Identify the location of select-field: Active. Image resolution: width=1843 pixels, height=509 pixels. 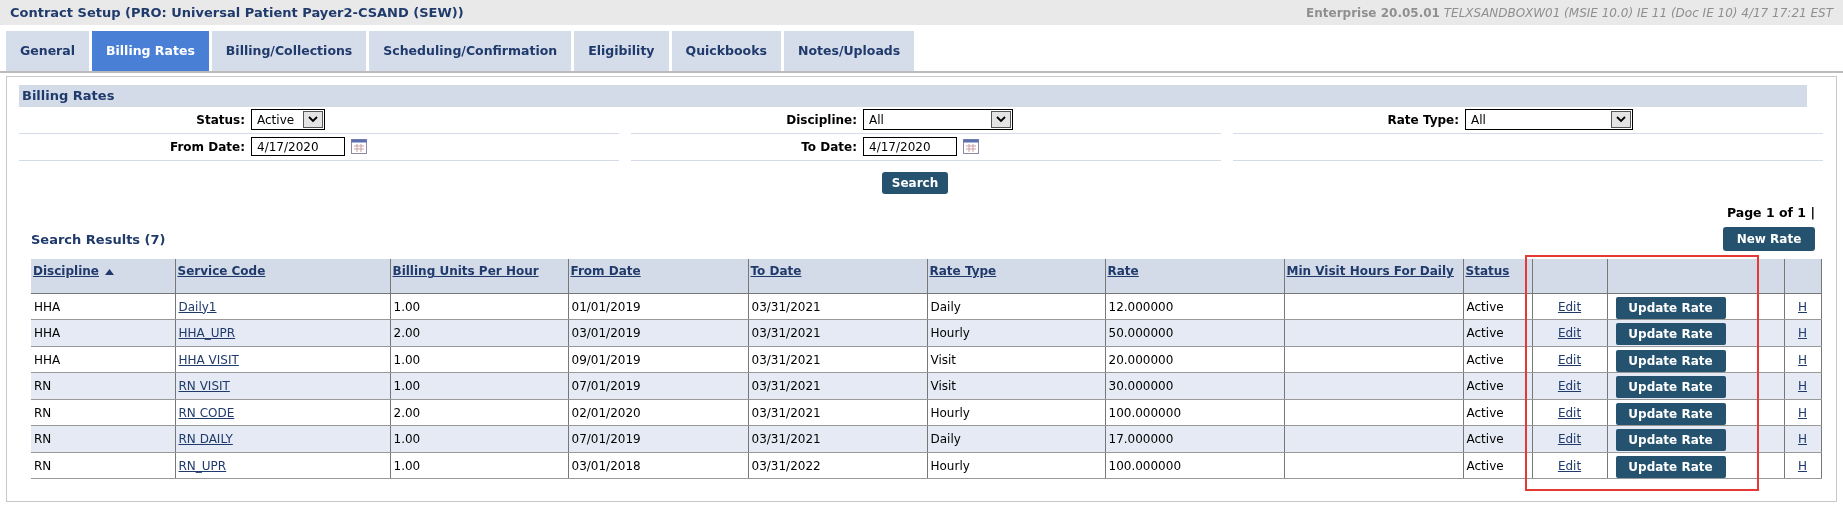
(288, 119).